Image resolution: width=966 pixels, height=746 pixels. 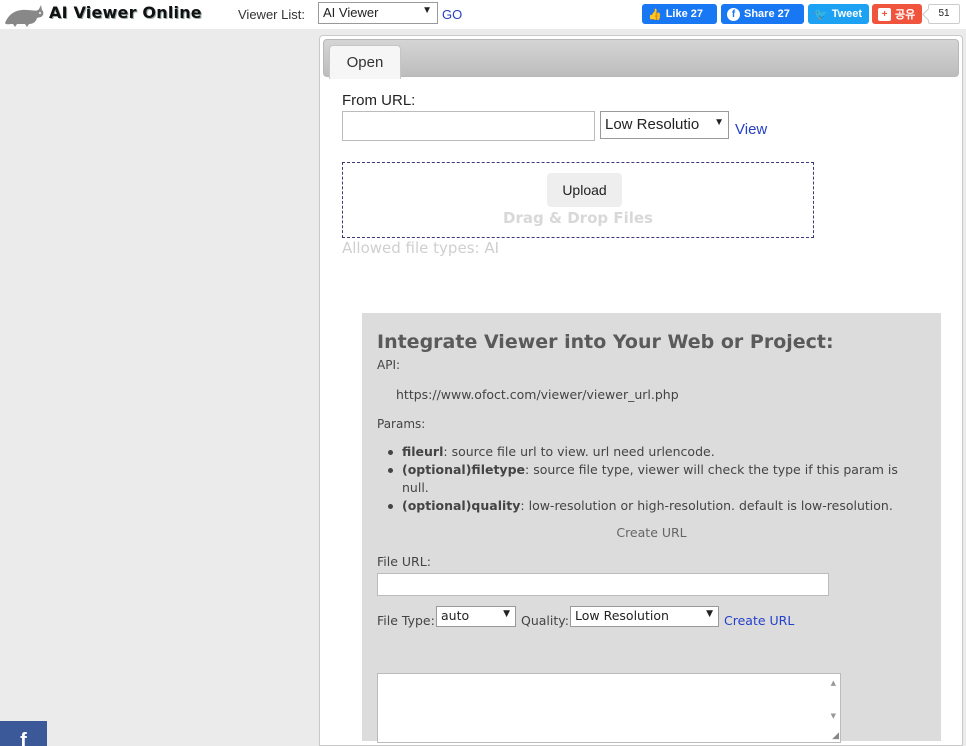 I want to click on top-bar: AI Viewer Online Viewer List, so click(x=483, y=14).